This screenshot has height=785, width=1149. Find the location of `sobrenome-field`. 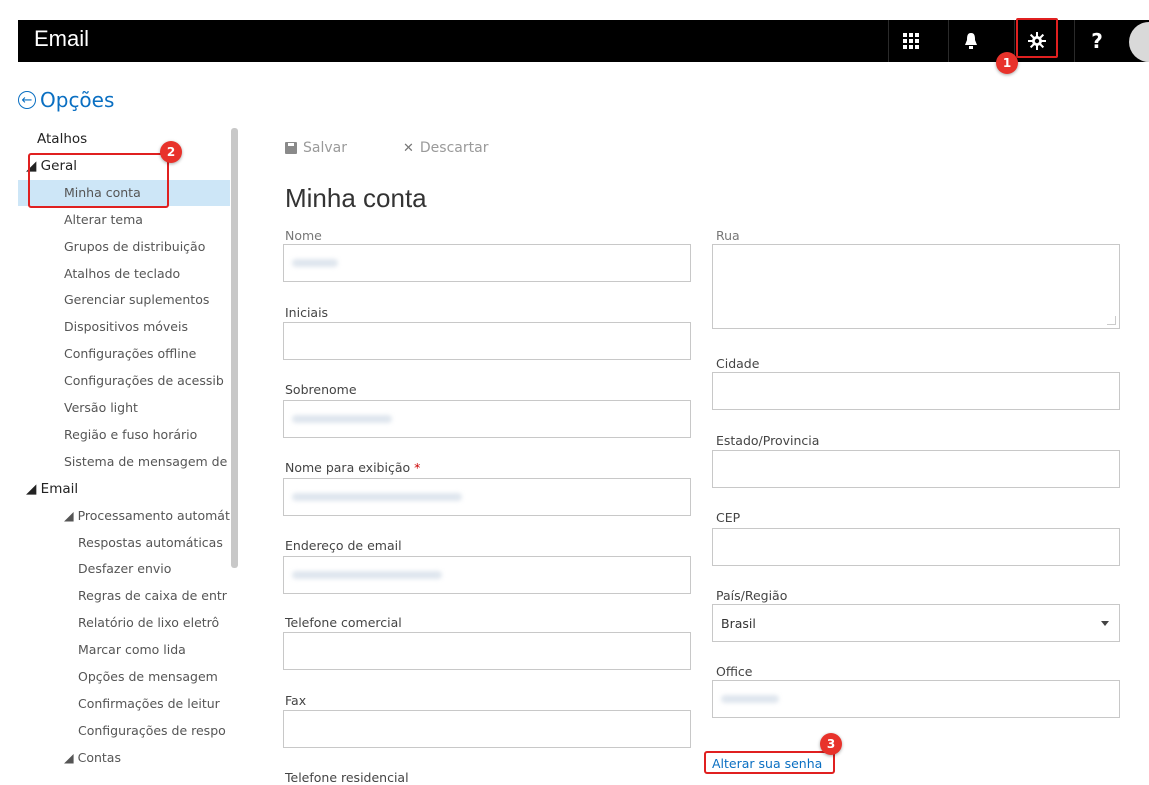

sobrenome-field is located at coordinates (487, 419).